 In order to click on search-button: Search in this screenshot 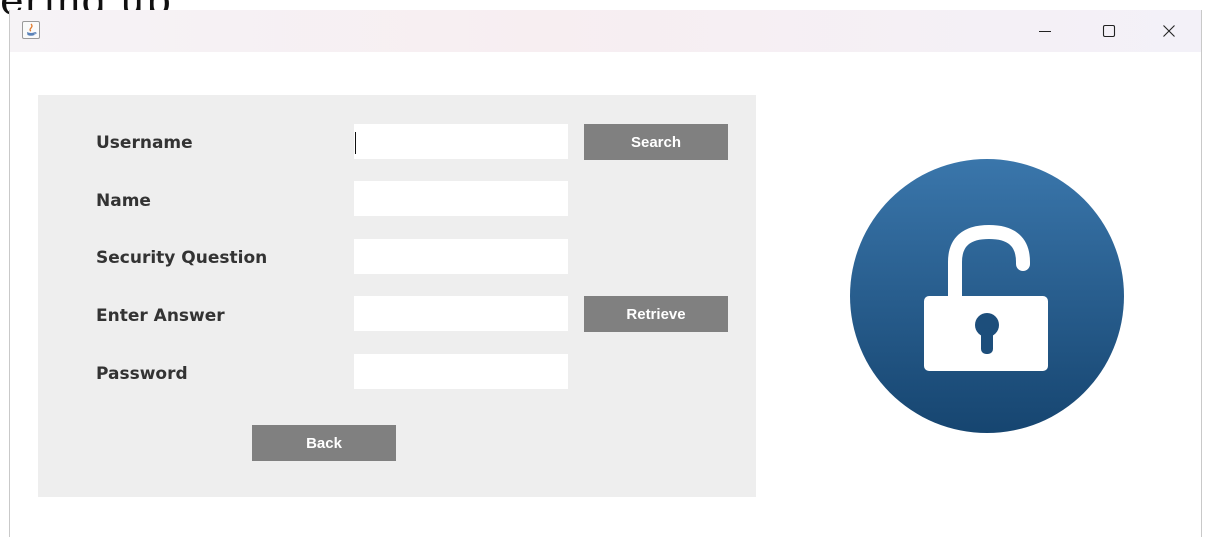, I will do `click(656, 142)`.